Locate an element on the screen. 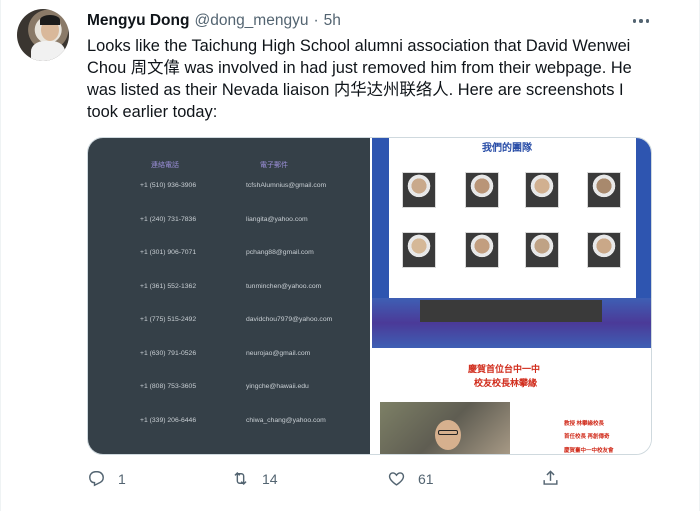  tweet-header: Mengyu Dong @dong_mengyu · 5h is located at coordinates (214, 21).